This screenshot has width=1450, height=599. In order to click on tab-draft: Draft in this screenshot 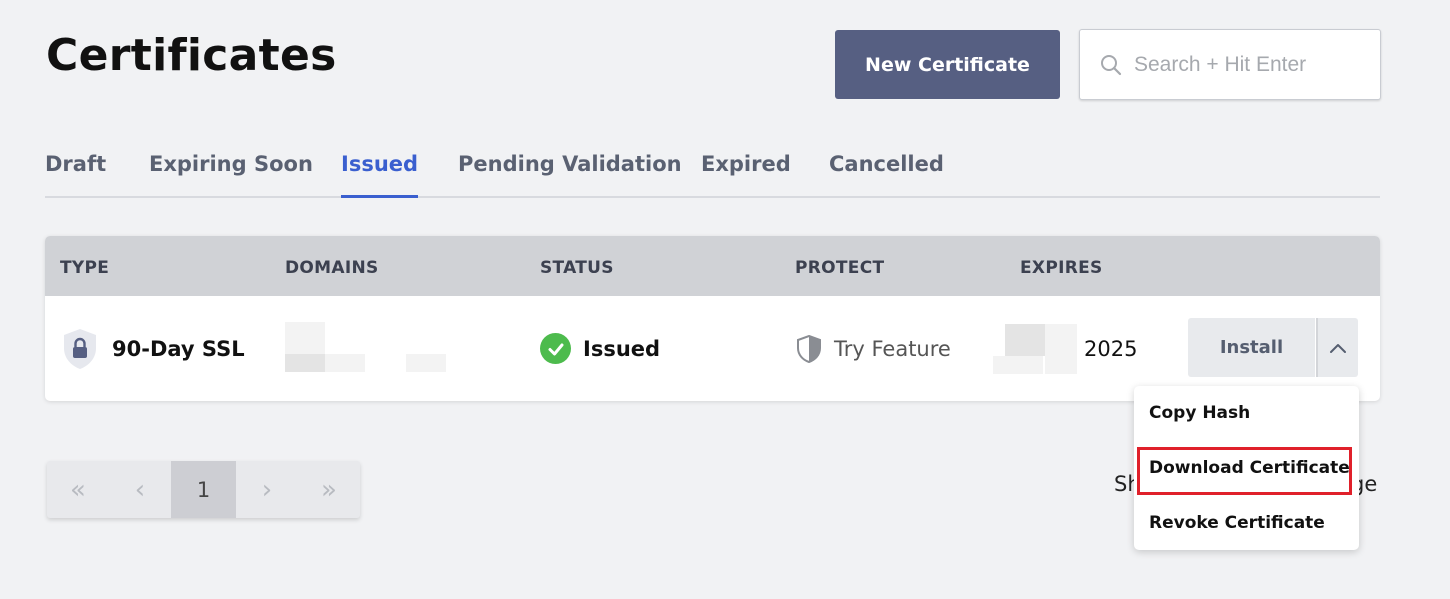, I will do `click(75, 173)`.